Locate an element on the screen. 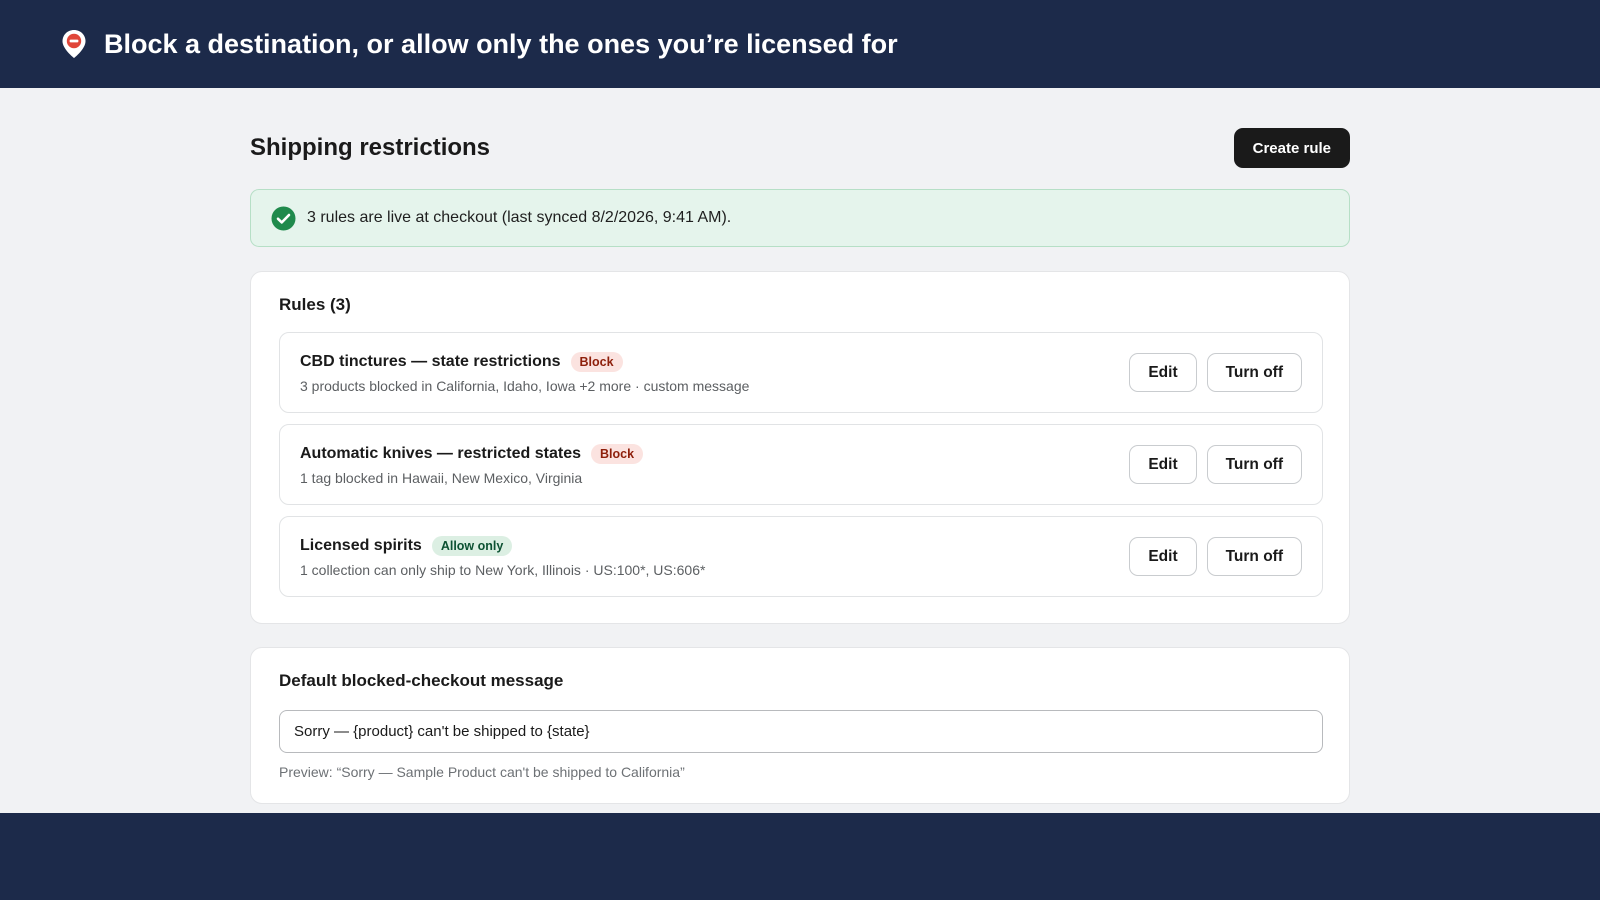 Image resolution: width=1600 pixels, height=900 pixels. location-block-pin-icon is located at coordinates (74, 44).